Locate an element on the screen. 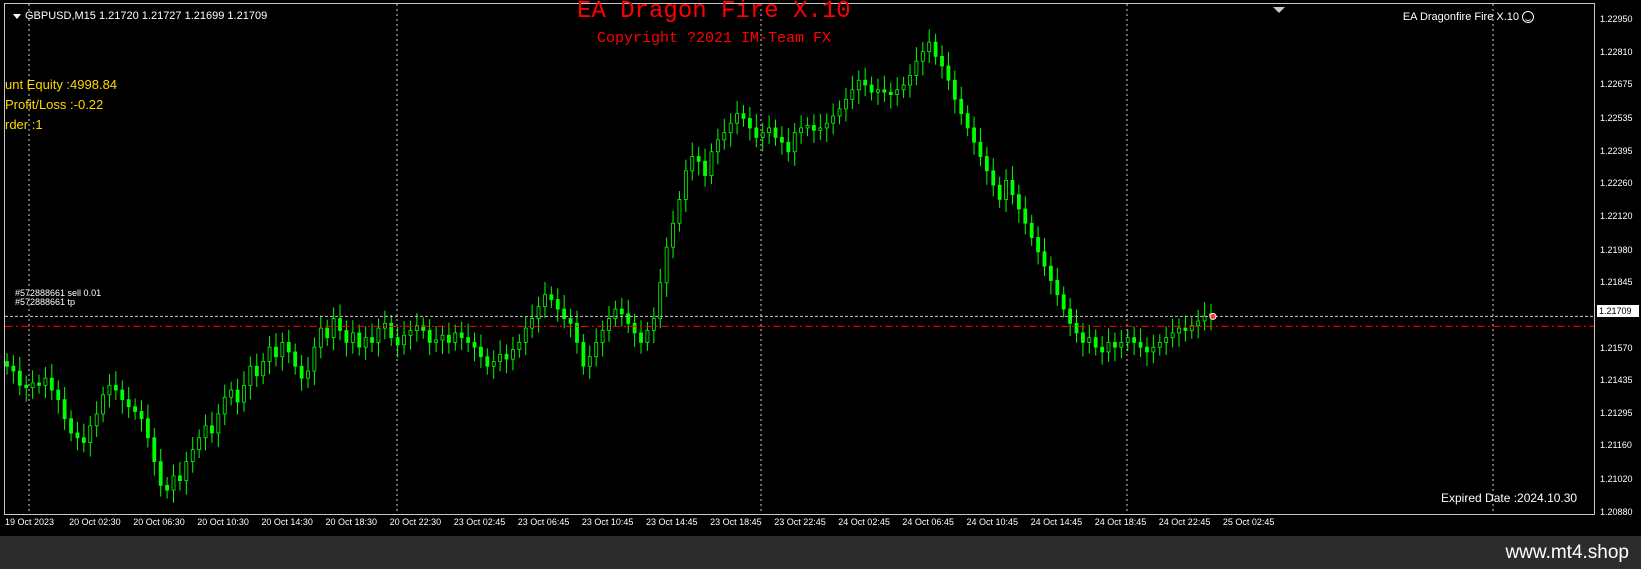 The image size is (1641, 569). time-axis-label: 20 Oct 18:30 is located at coordinates (351, 522).